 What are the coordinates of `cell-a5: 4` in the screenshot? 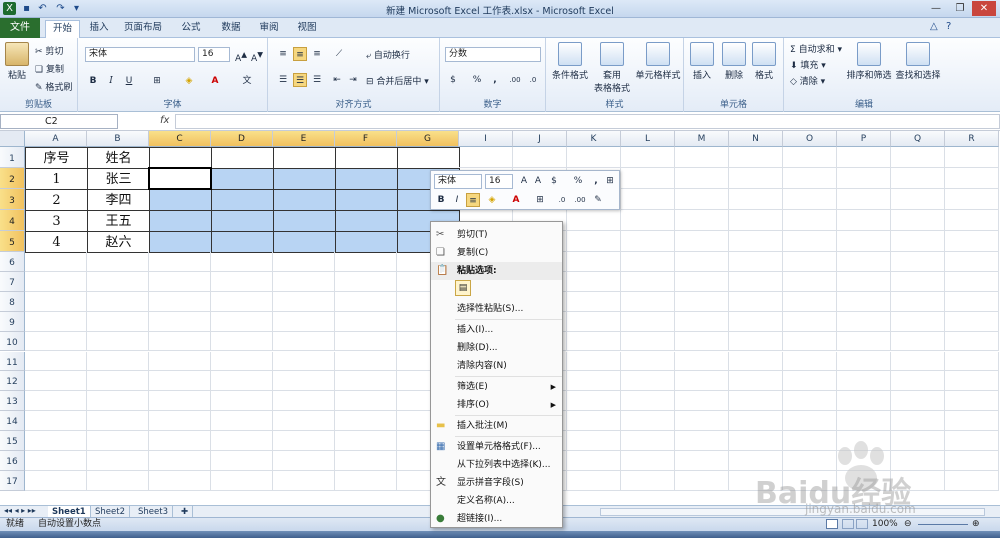 It's located at (56, 242).